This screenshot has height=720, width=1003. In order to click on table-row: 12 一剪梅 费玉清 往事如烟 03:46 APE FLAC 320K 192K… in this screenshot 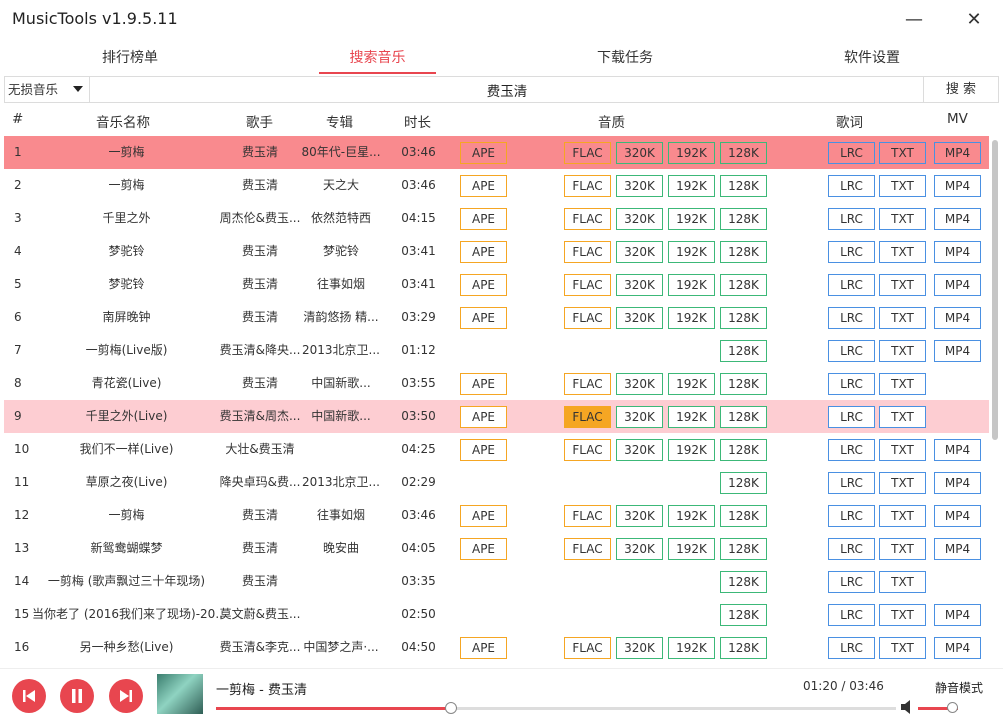, I will do `click(496, 515)`.